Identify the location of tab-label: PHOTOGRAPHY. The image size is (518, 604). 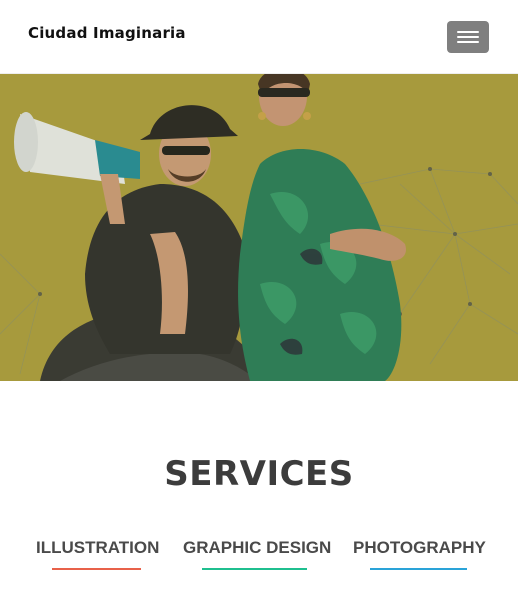
(419, 547).